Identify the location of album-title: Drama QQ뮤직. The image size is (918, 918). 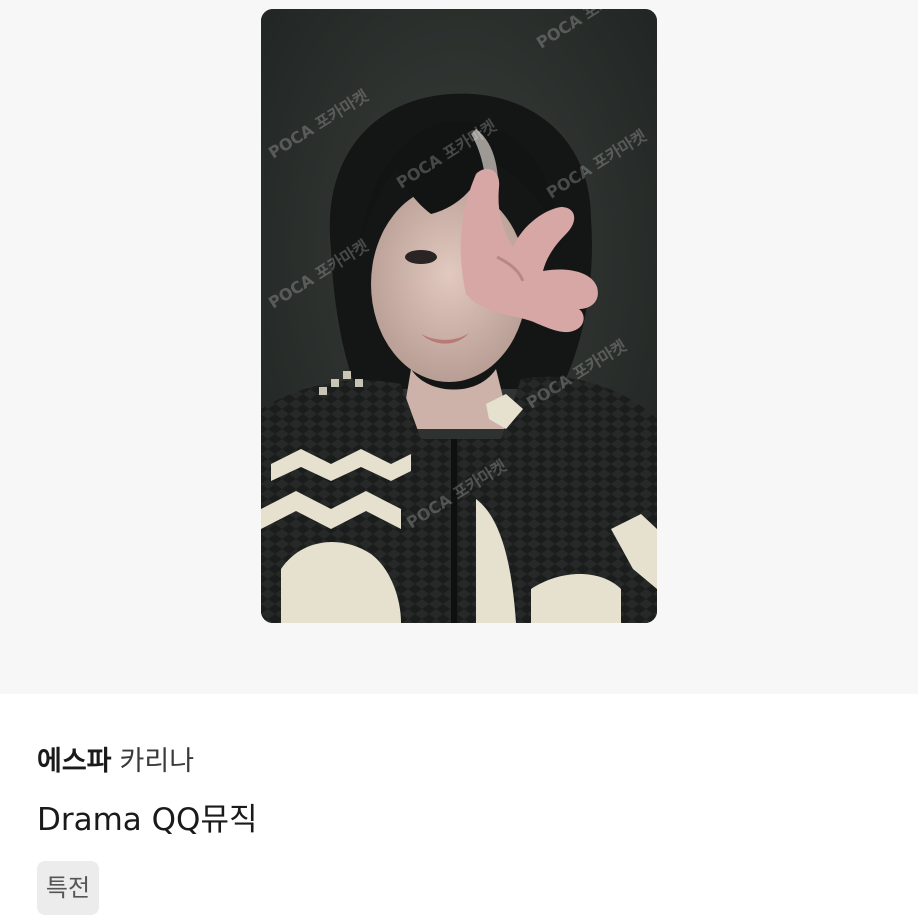
(147, 820).